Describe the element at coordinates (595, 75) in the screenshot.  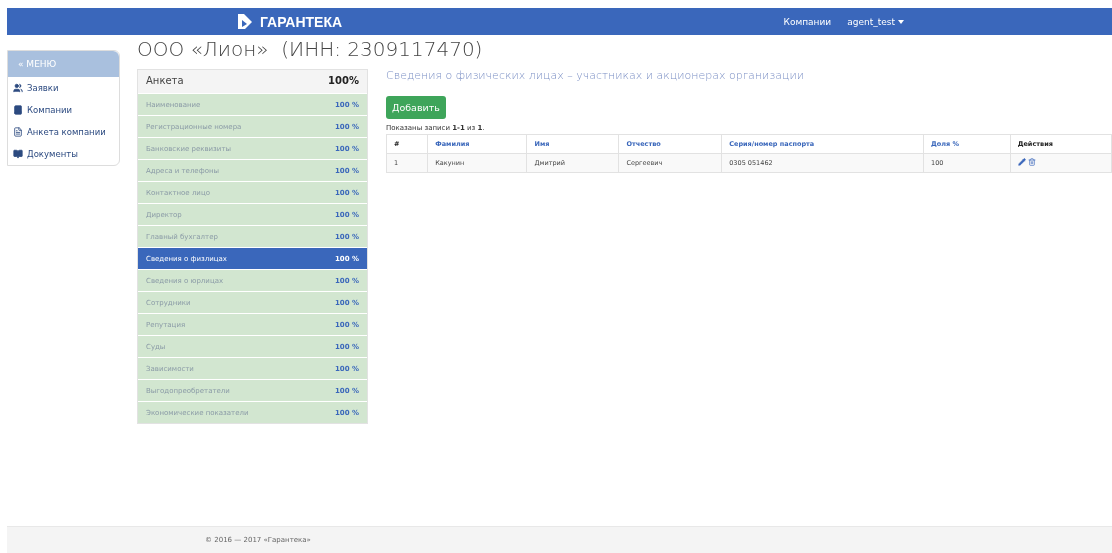
I see `section-heading: Сведения о физических лицах – участниках и акционерах организации` at that location.